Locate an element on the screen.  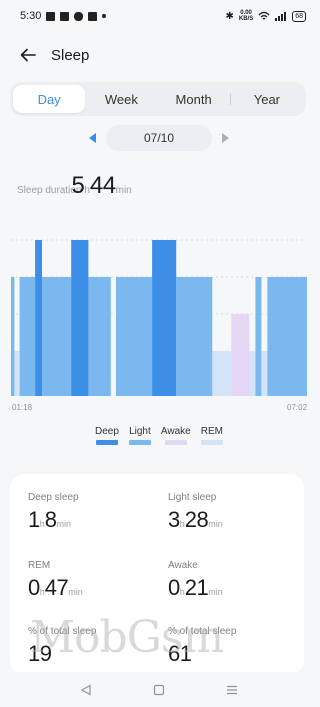
wifi-icon is located at coordinates (264, 15).